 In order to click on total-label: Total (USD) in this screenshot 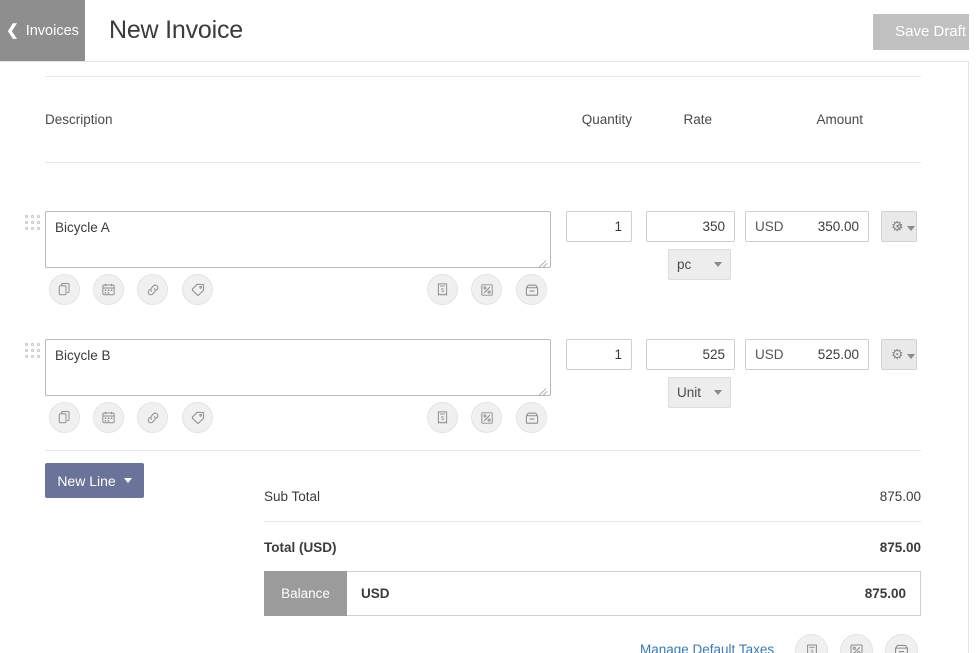, I will do `click(300, 547)`.